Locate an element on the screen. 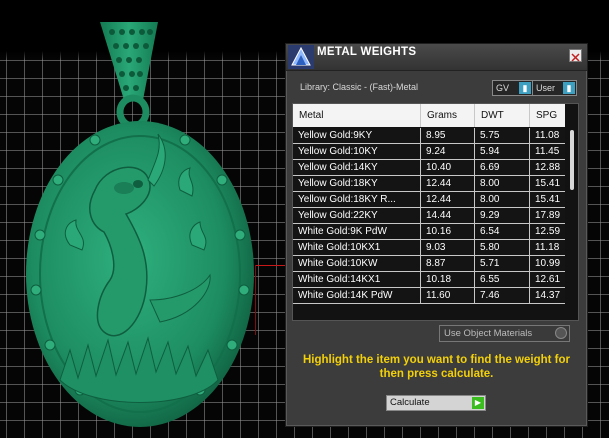  grams-cell: 9.24 is located at coordinates (448, 151).